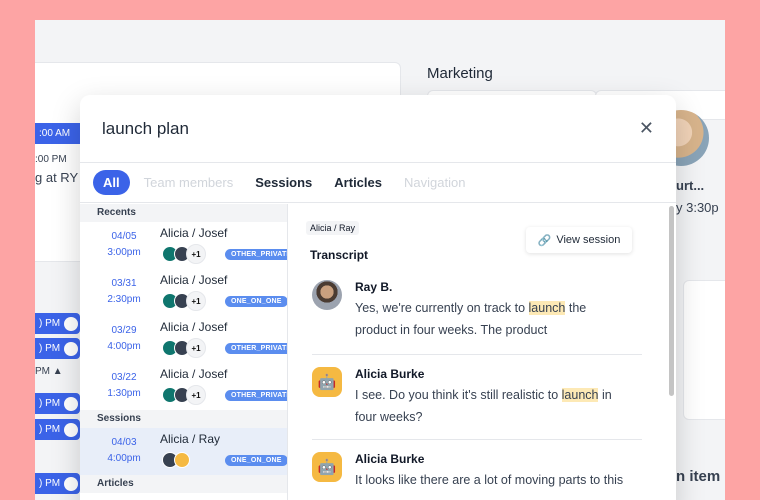  I want to click on avatar-stack, so click(176, 460).